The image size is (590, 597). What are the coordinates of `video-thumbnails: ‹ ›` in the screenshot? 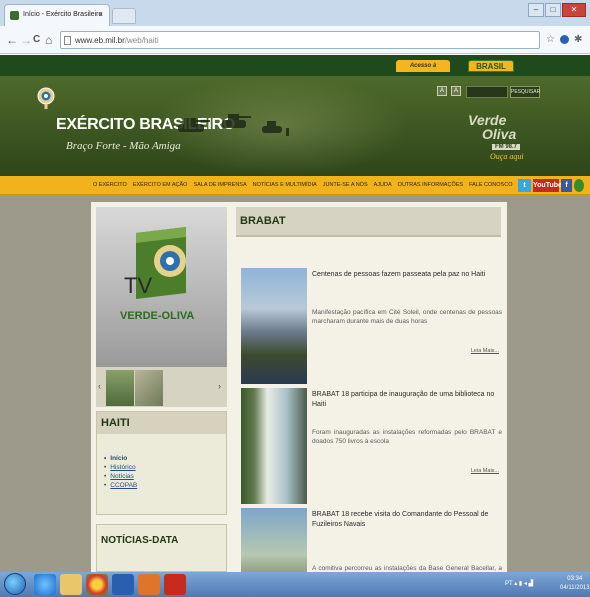 It's located at (161, 387).